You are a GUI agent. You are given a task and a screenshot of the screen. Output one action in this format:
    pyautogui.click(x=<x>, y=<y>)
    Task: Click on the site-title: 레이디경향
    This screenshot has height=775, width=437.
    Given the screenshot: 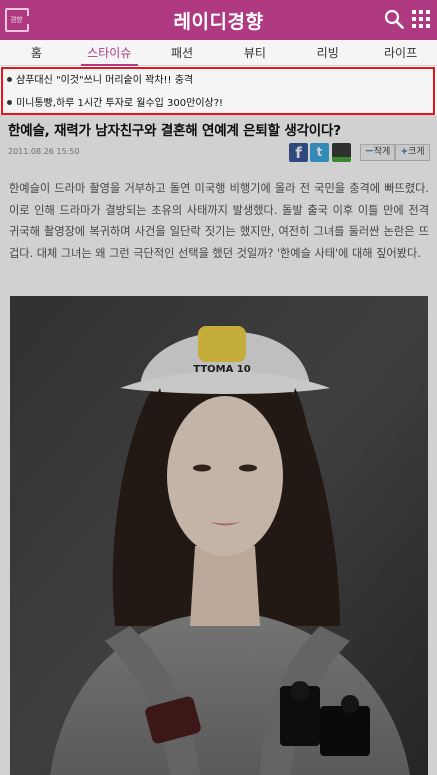 What is the action you would take?
    pyautogui.click(x=218, y=20)
    